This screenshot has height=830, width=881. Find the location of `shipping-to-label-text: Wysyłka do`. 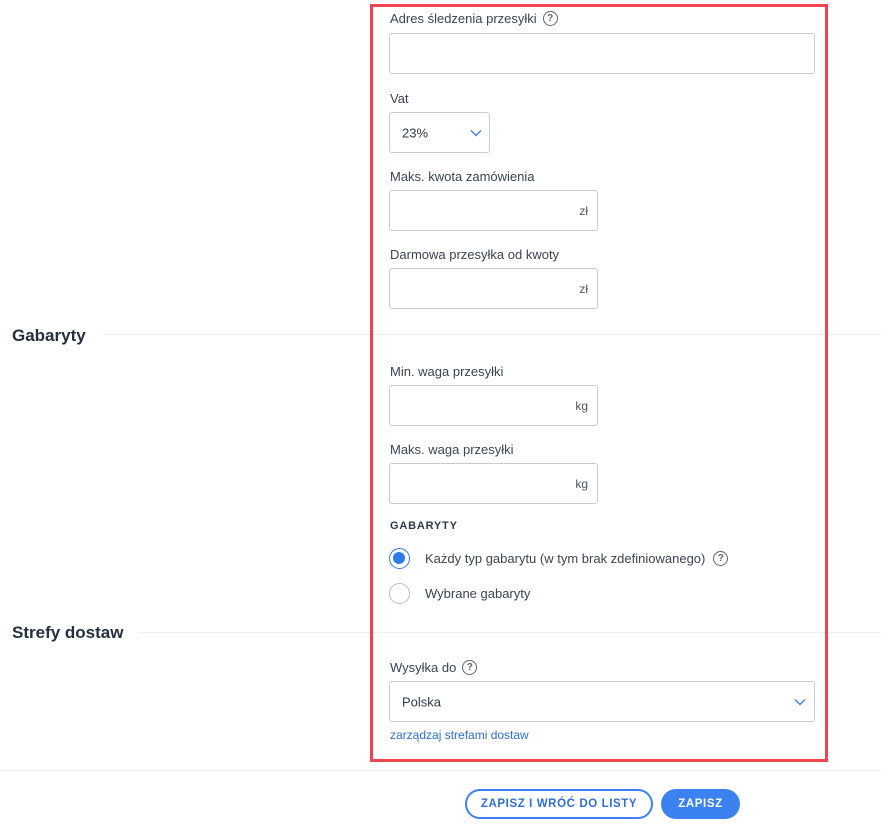

shipping-to-label-text: Wysyłka do is located at coordinates (423, 667).